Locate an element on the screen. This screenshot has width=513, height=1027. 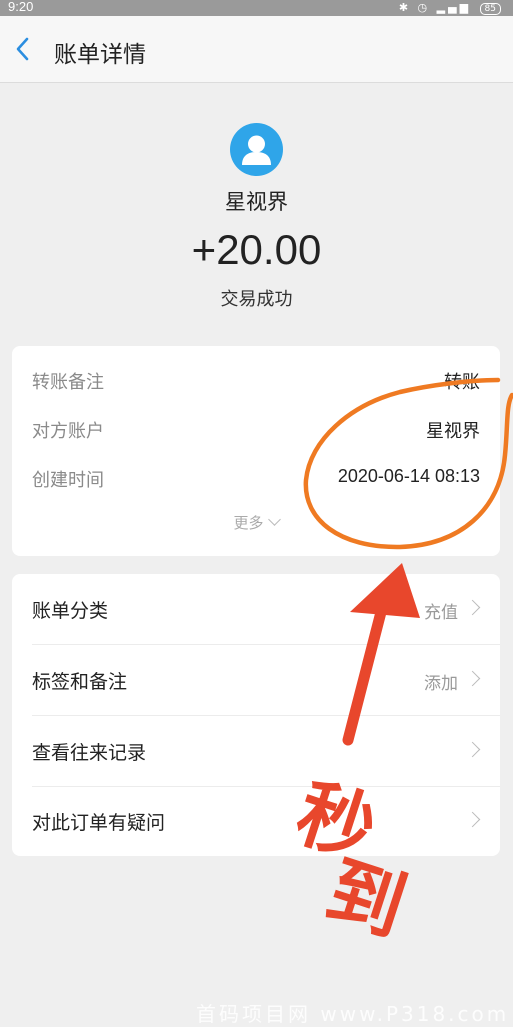
action-label: 对此订单有疑问 is located at coordinates (99, 823).